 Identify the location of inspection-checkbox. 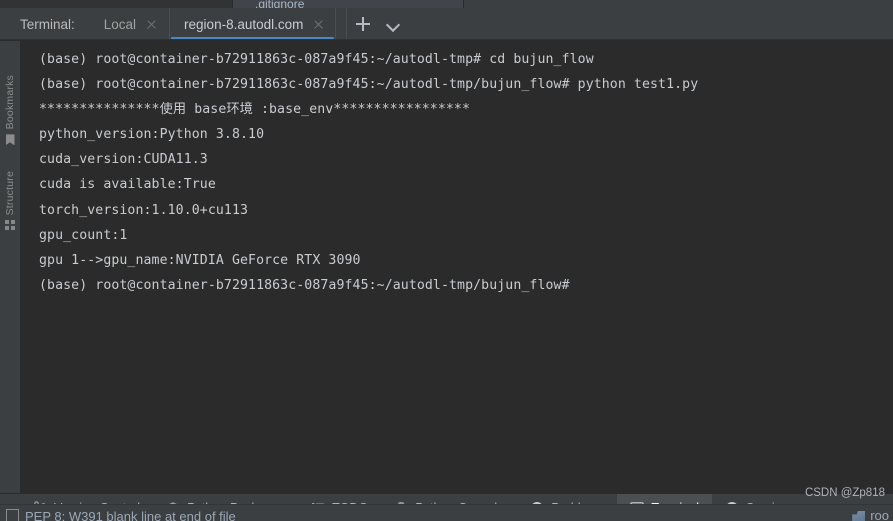
(12, 515).